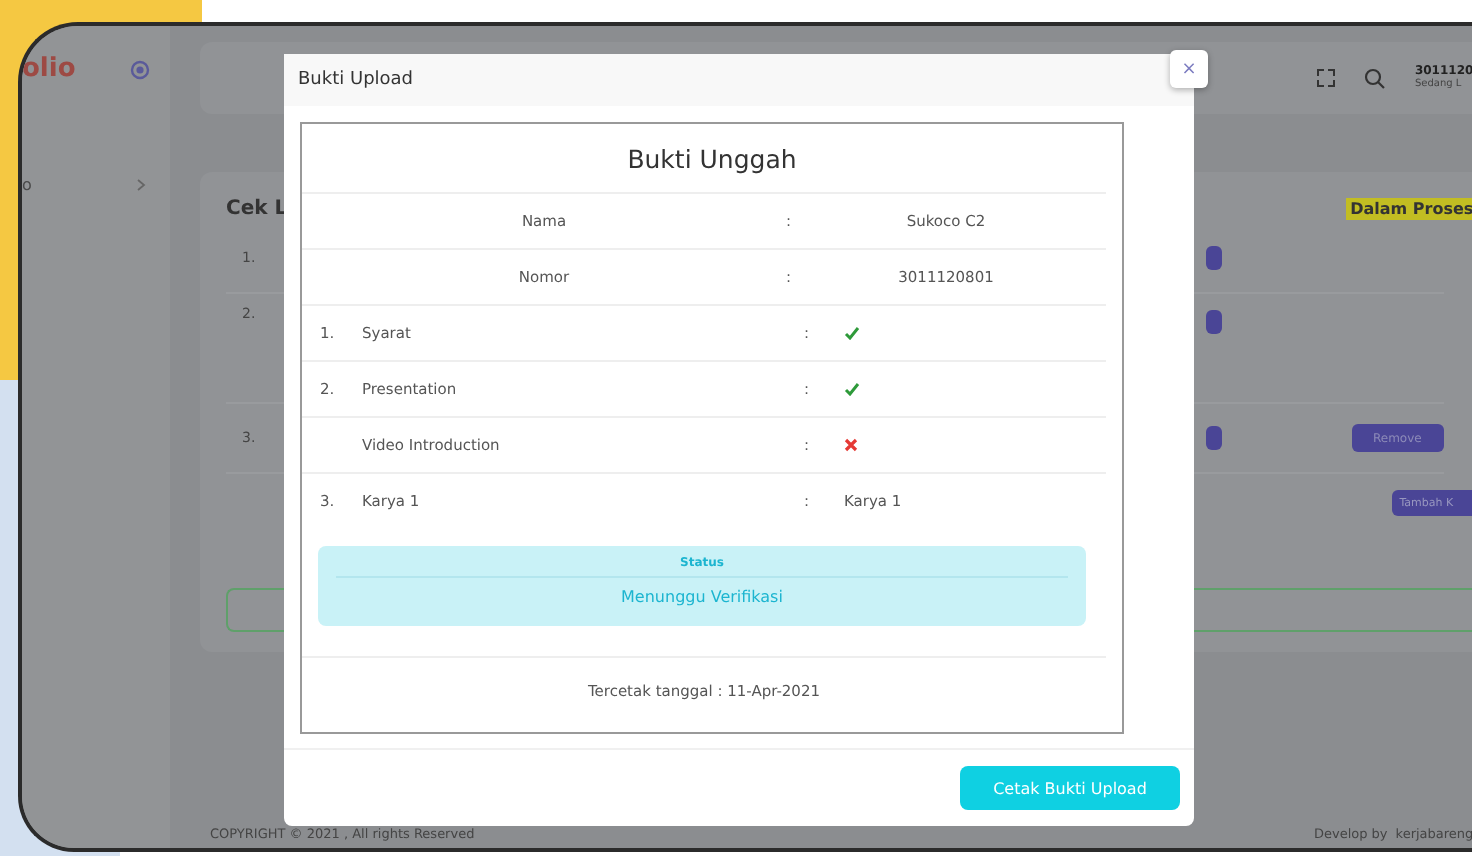 The width and height of the screenshot is (1472, 856). Describe the element at coordinates (1326, 78) in the screenshot. I see `fullscreen-icon` at that location.